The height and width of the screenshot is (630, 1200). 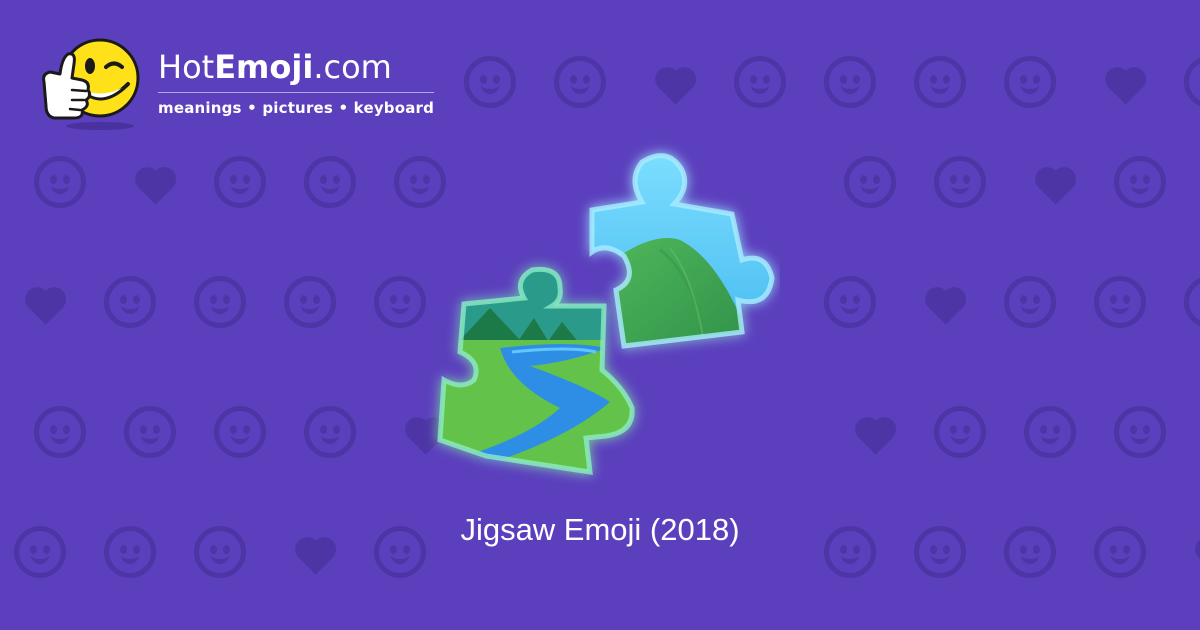 I want to click on site-name-bold: Emoji, so click(x=264, y=67).